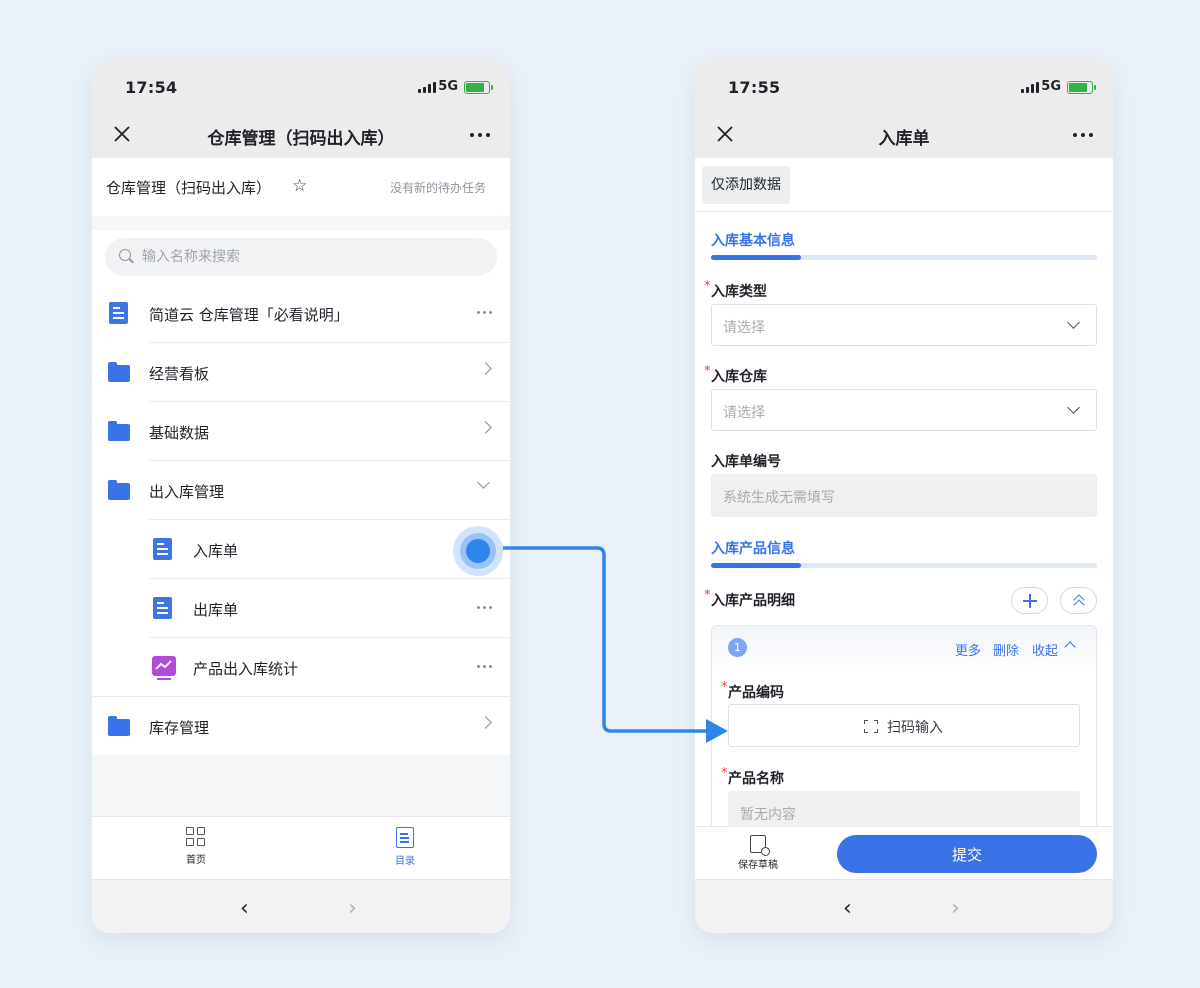 The image size is (1200, 988). I want to click on readonly-placeholder: 系统生成无需填写, so click(779, 498).